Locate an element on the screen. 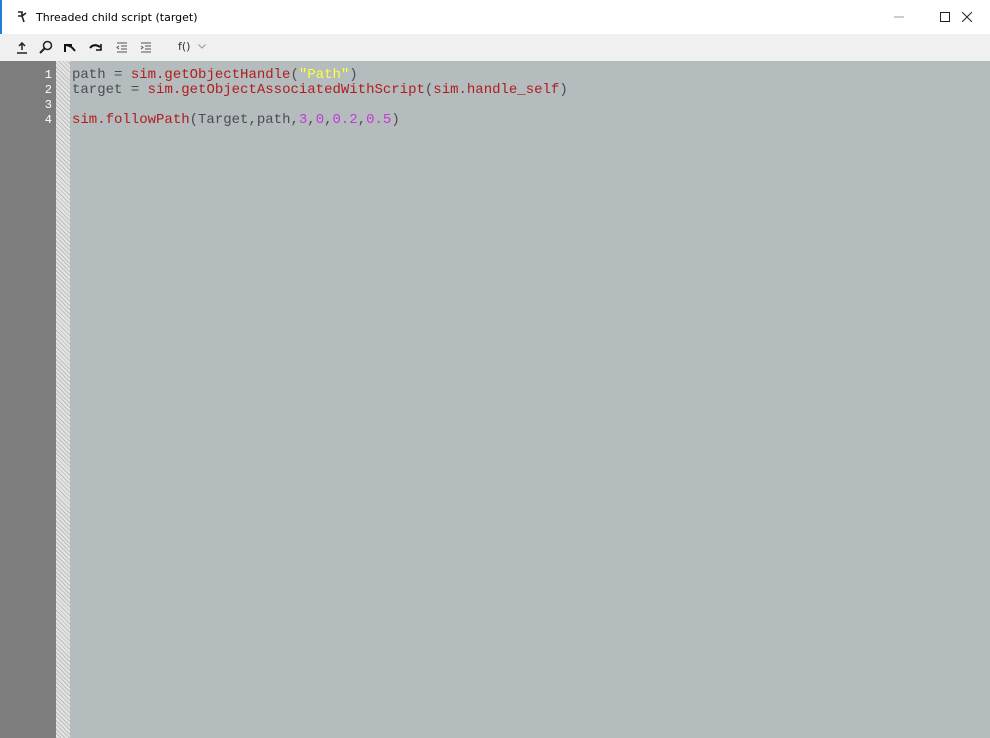 This screenshot has height=738, width=990. line-number: 2 is located at coordinates (48, 90).